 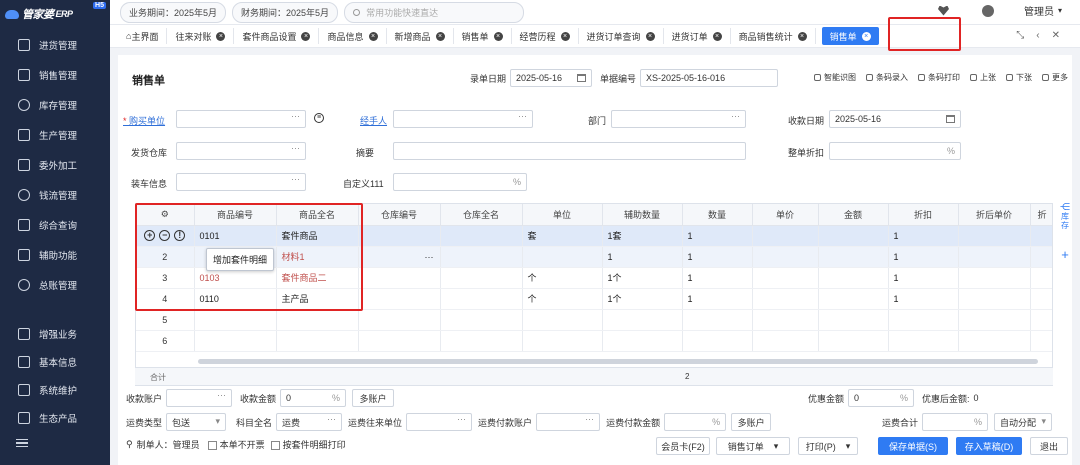 I want to click on tab-1: ⌂ 主界面, so click(x=143, y=36).